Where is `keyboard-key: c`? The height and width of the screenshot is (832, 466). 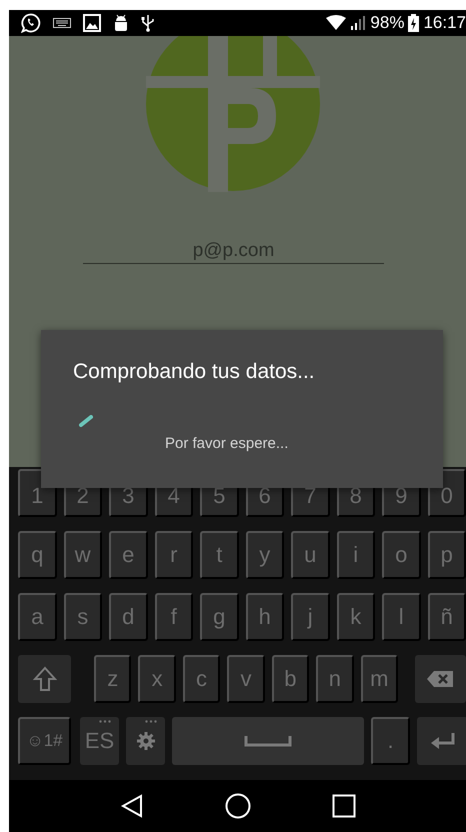 keyboard-key: c is located at coordinates (201, 679).